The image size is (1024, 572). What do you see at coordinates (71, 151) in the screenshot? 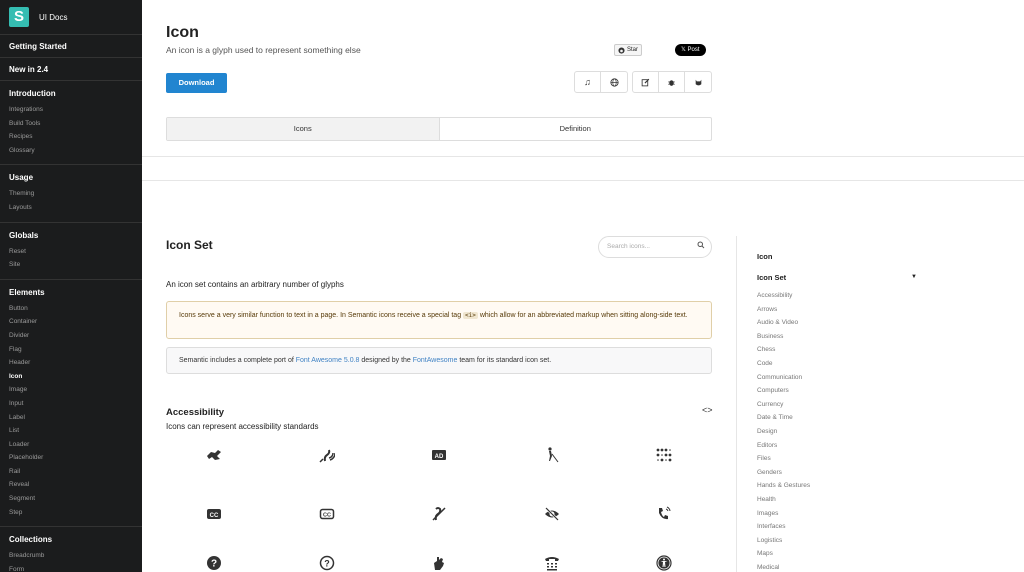
I see `sidebar-item-glossary: Glossary` at bounding box center [71, 151].